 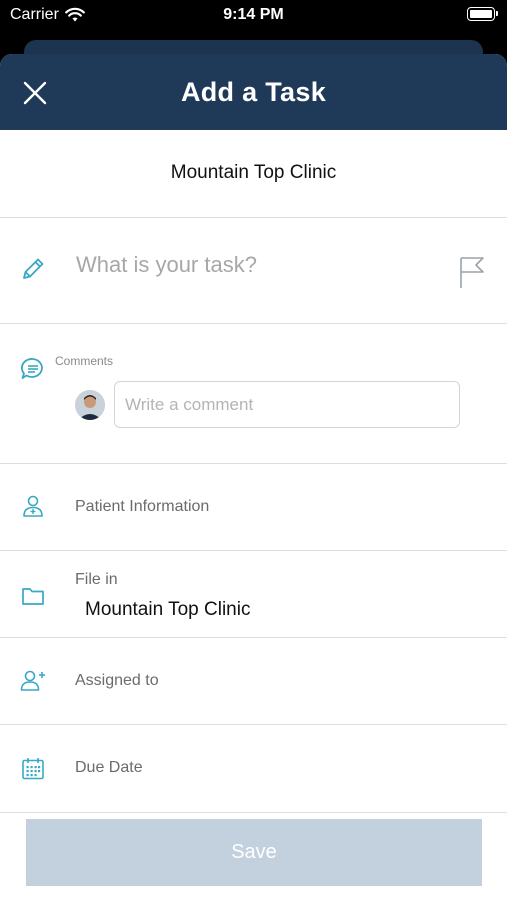 I want to click on task-title-row: What is your task?, so click(x=253, y=271).